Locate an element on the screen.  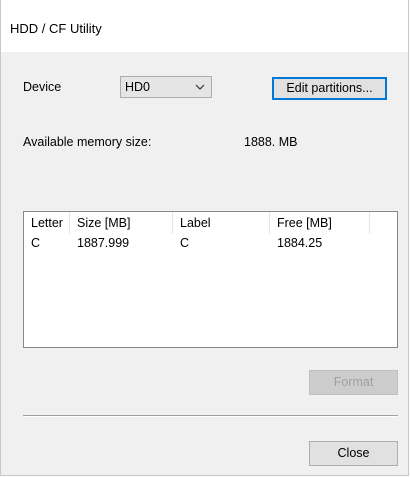
table-row: C 1887.999 C 1884.25 is located at coordinates (210, 243).